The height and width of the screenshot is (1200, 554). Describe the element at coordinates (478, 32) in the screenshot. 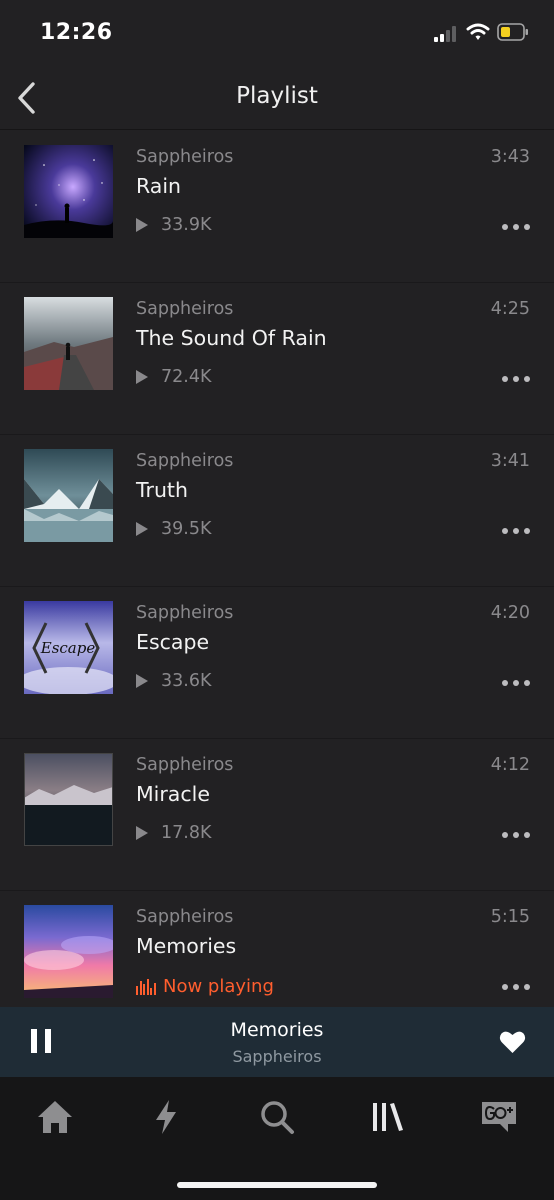

I see `wifi-icon` at that location.